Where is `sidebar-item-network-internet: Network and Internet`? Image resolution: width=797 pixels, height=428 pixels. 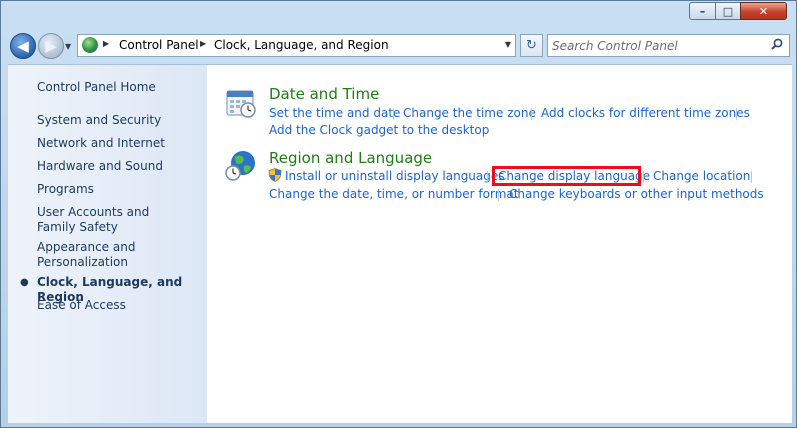 sidebar-item-network-internet: Network and Internet is located at coordinates (119, 143).